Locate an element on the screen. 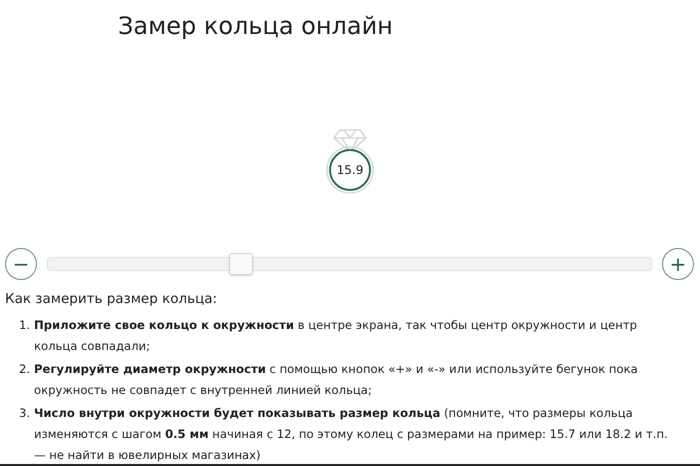 The image size is (700, 466). decrease-button: − is located at coordinates (21, 264).